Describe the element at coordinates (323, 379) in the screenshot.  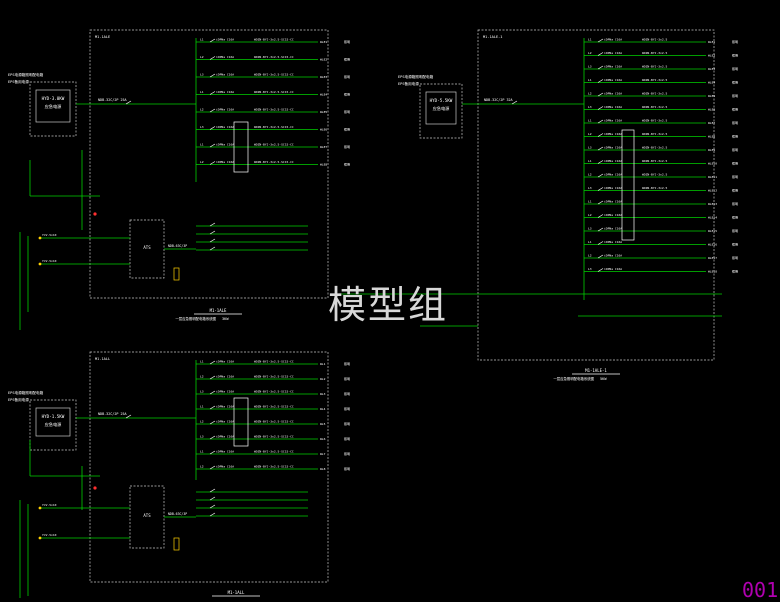
I see `feeder-circuit-id: WL2` at that location.